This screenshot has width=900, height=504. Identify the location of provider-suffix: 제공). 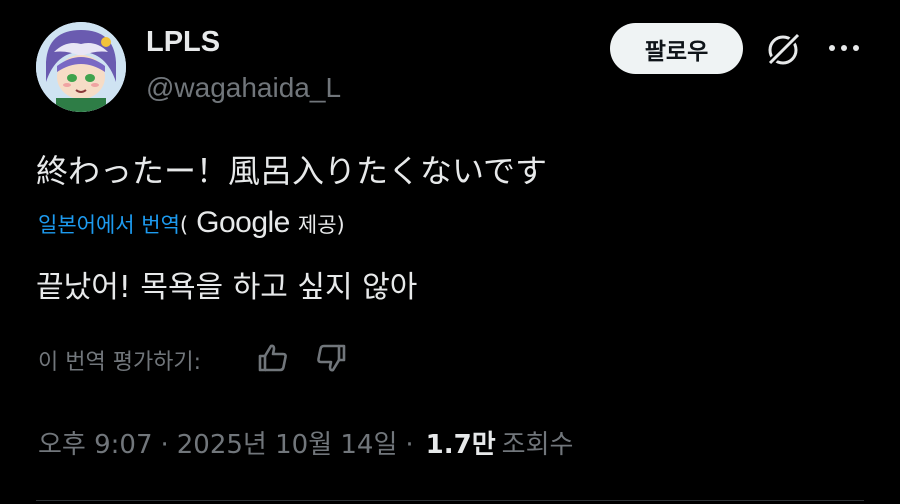
(321, 225).